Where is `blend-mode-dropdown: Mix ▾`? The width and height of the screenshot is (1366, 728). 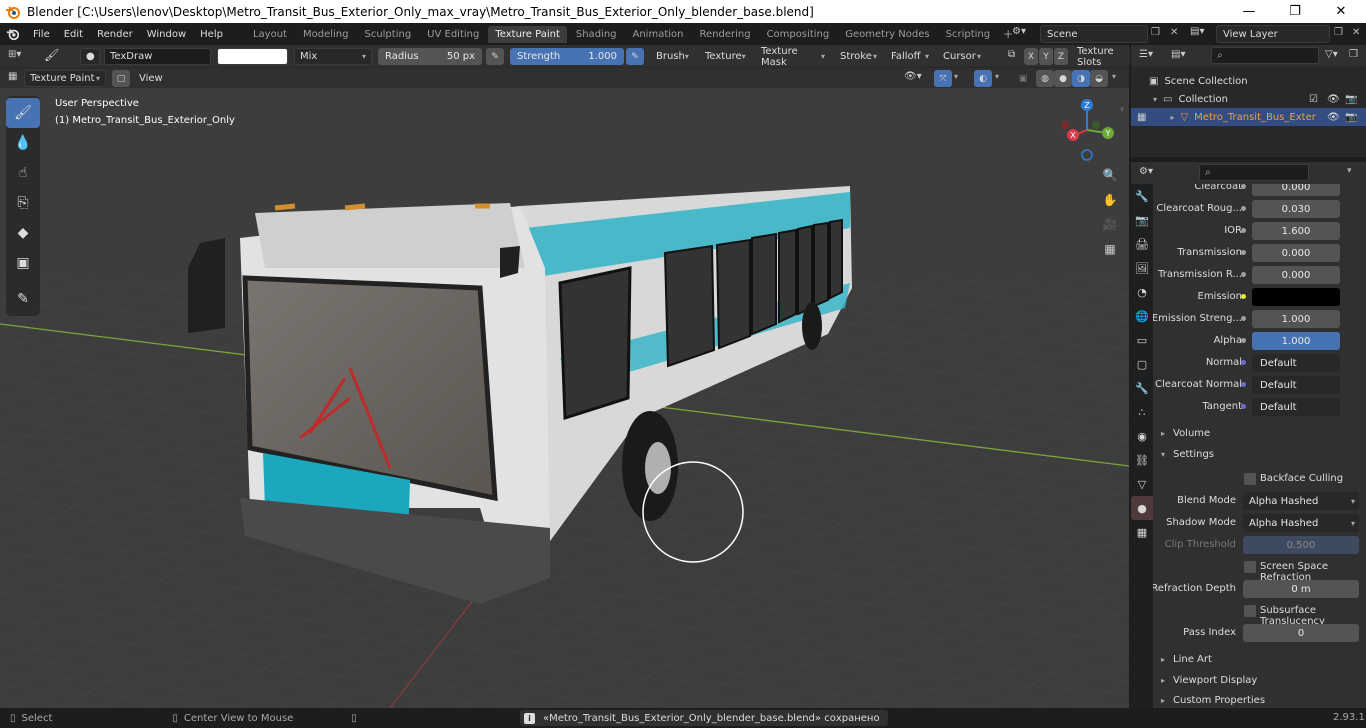
blend-mode-dropdown: Mix ▾ is located at coordinates (333, 56).